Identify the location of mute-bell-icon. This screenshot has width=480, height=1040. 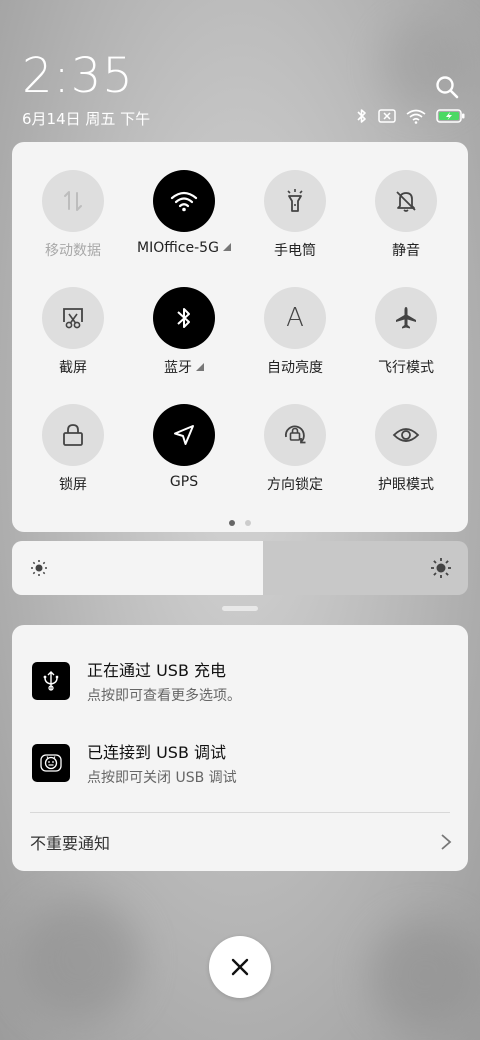
(406, 201).